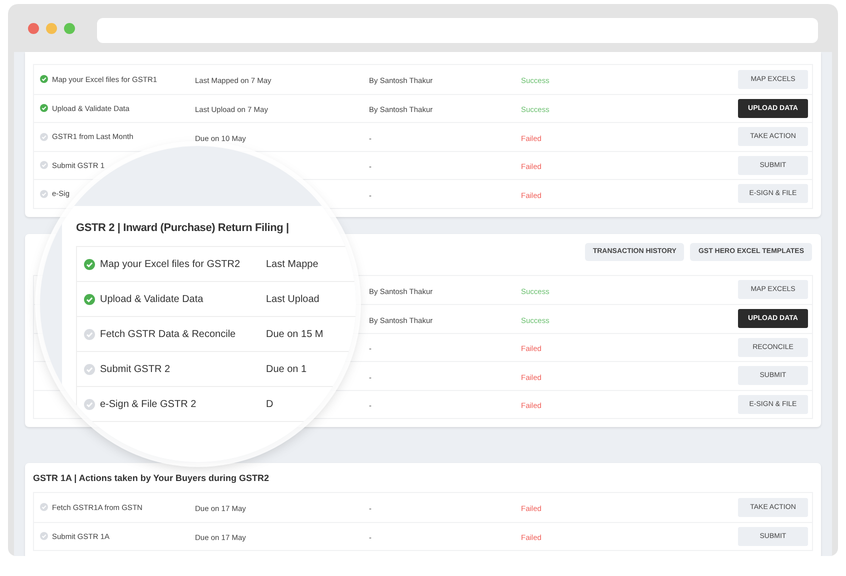 This screenshot has width=846, height=576. Describe the element at coordinates (293, 299) in the screenshot. I see `date-text: Last Upload` at that location.